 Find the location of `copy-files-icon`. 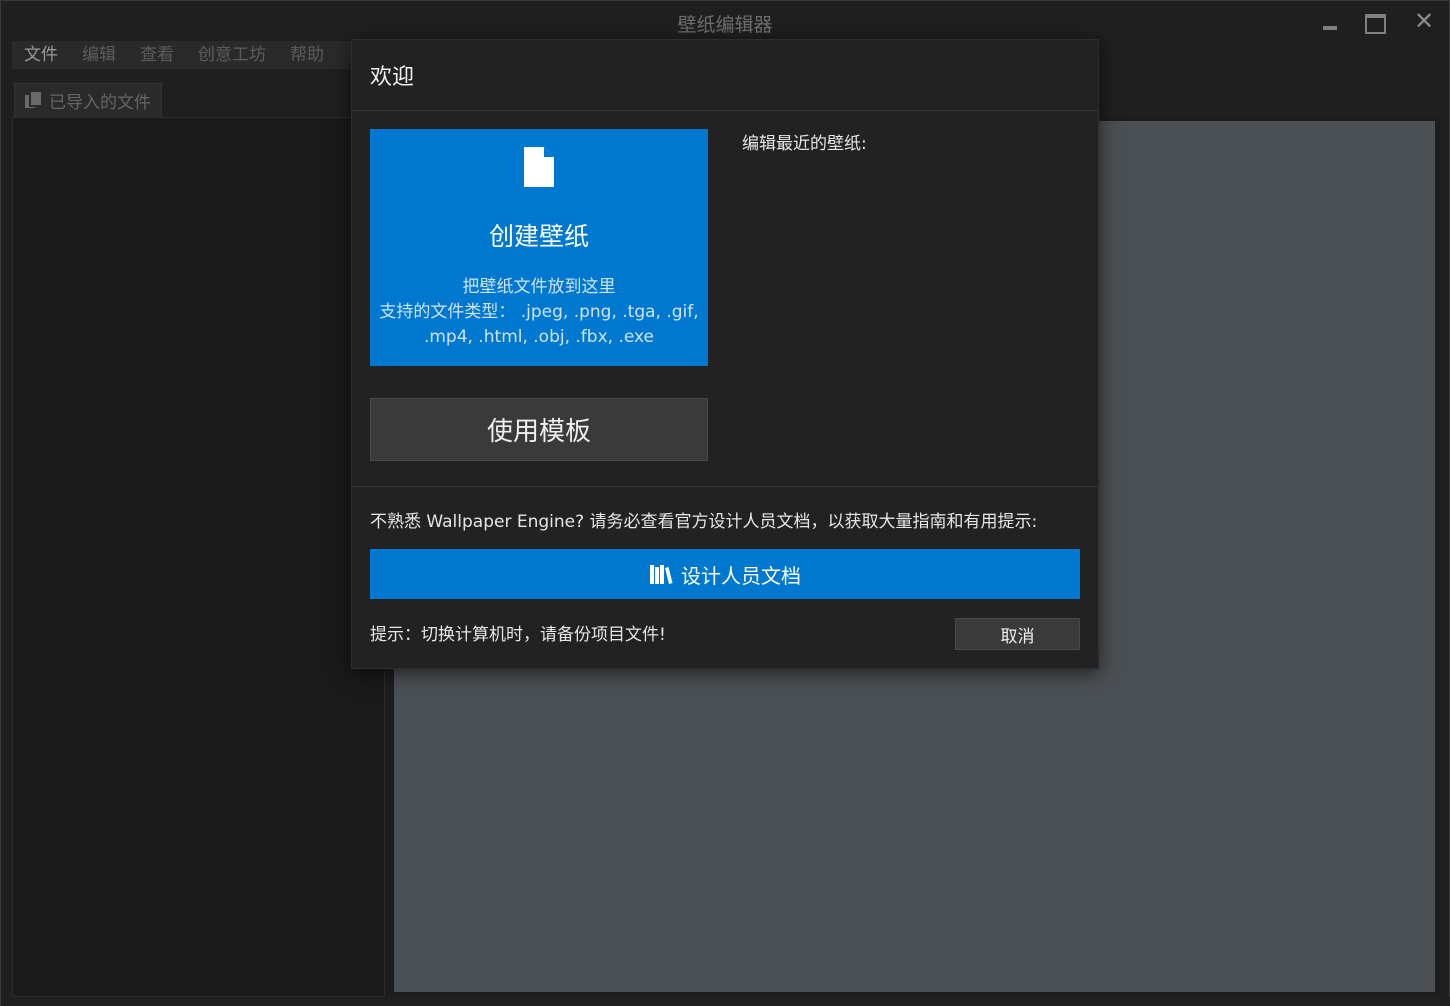

copy-files-icon is located at coordinates (33, 100).